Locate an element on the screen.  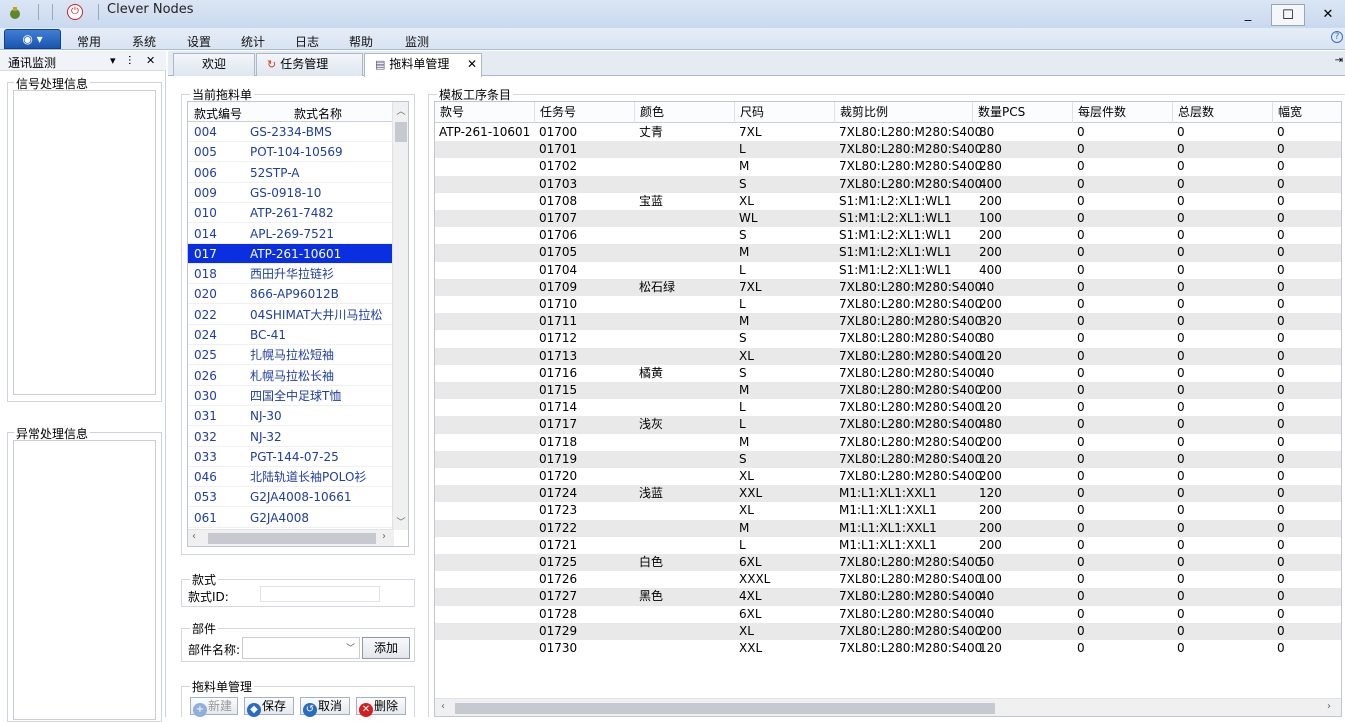
col-quantity: 数量PCS is located at coordinates (1023, 112).